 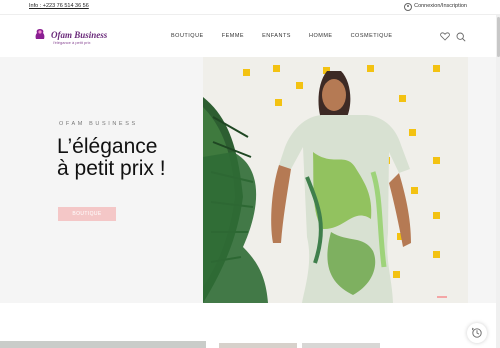 I want to click on contact-info: Info : +223 76 514 36 56, so click(x=59, y=6).